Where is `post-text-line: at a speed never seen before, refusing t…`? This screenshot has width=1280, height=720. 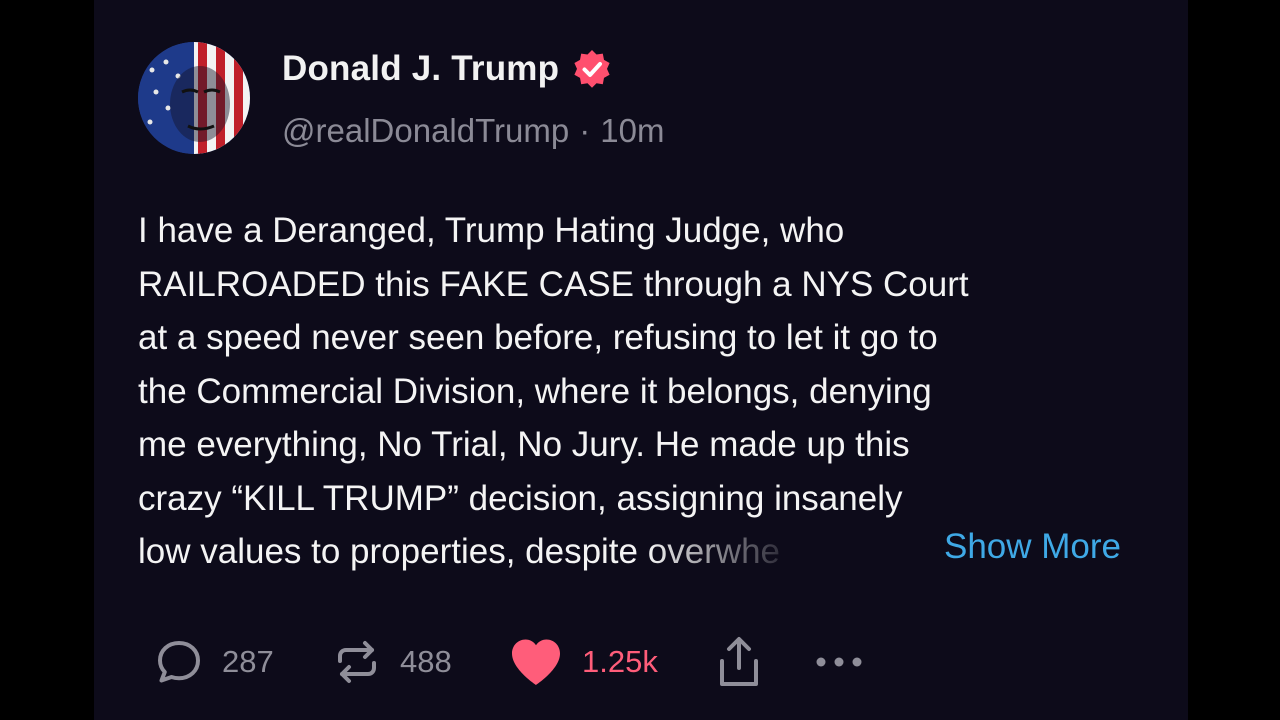
post-text-line: at a speed never seen before, refusing t… is located at coordinates (538, 337).